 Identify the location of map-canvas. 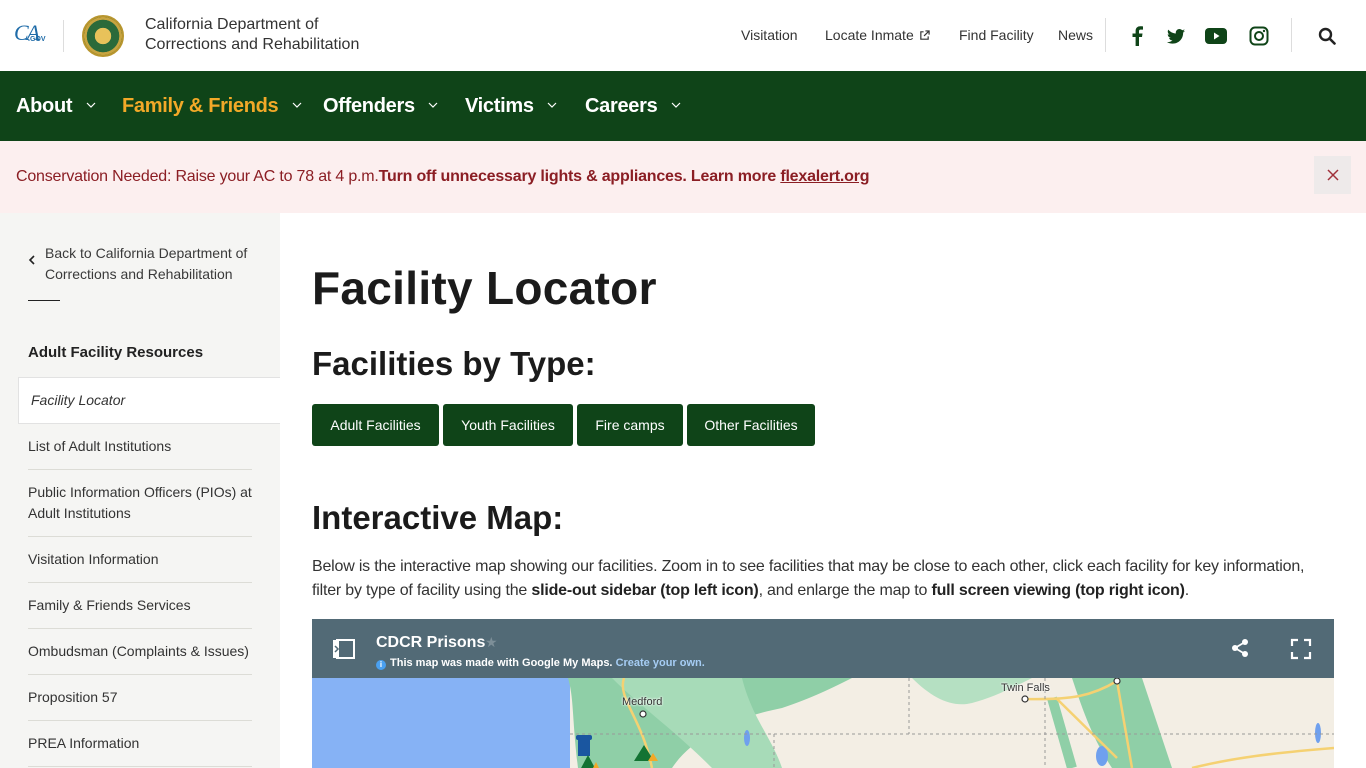
(823, 723).